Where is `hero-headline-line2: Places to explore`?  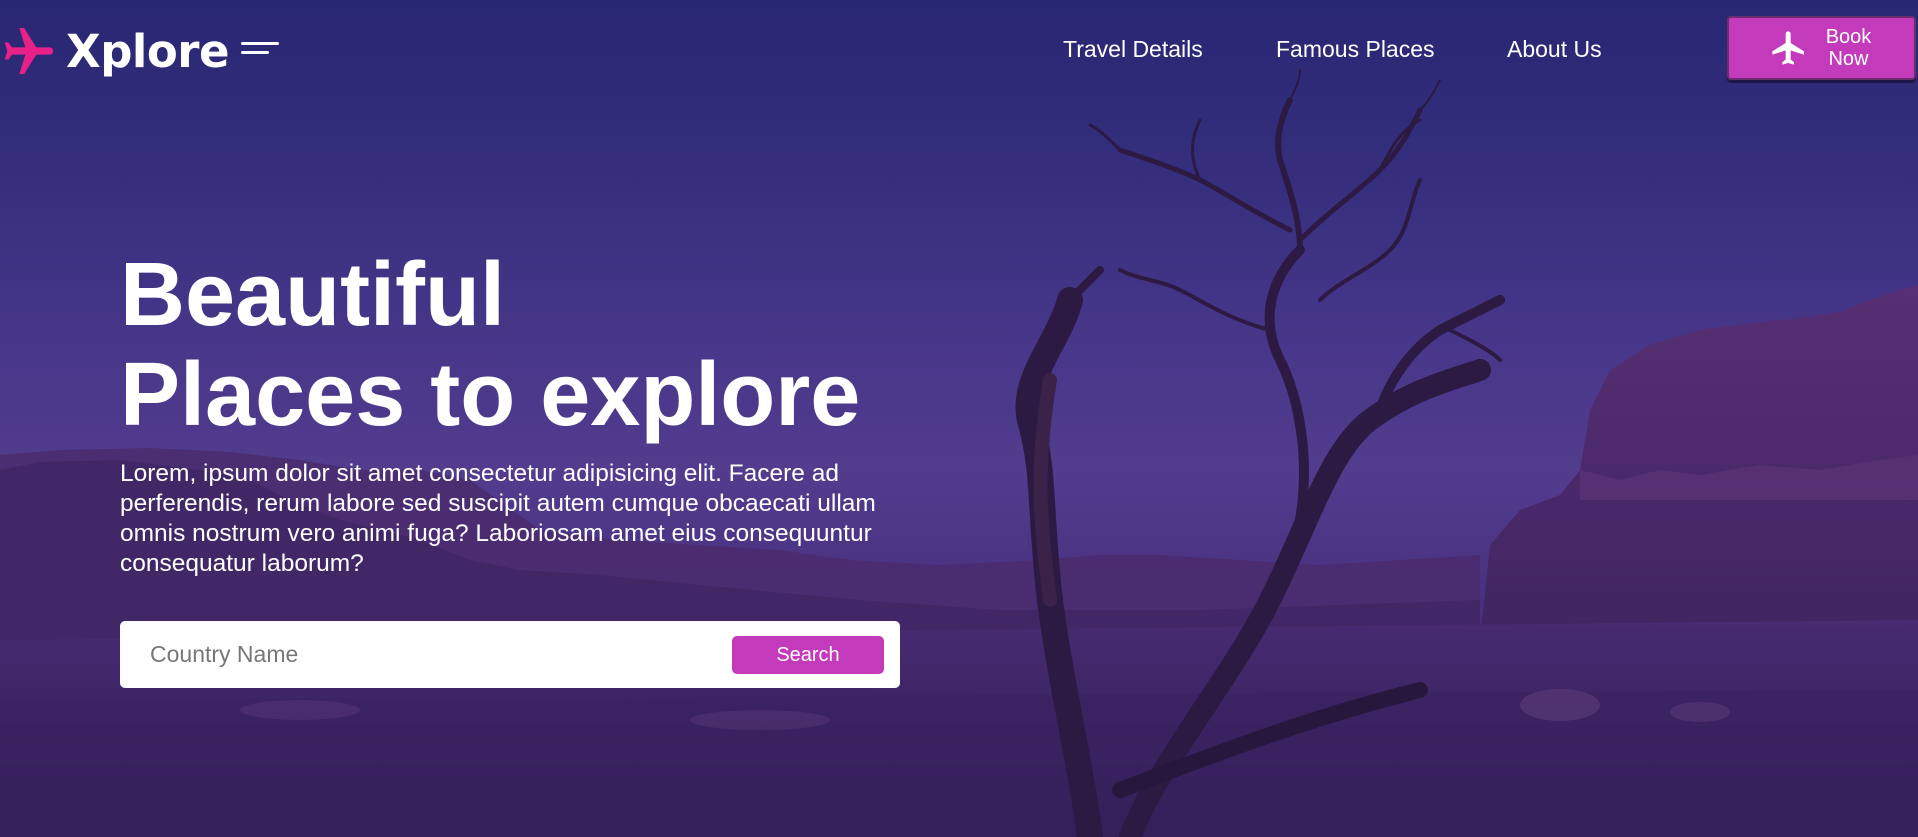
hero-headline-line2: Places to explore is located at coordinates (490, 395).